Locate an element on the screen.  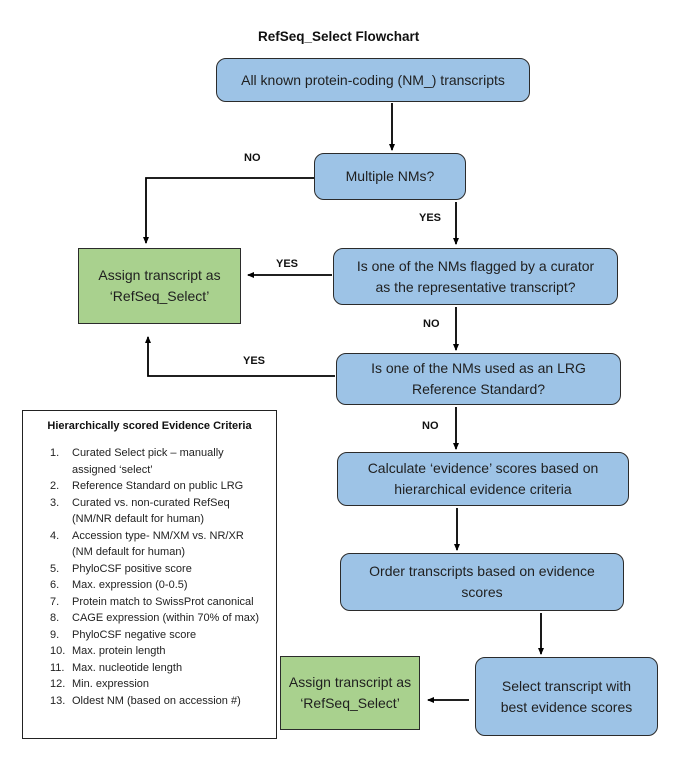
criteria-item-number: 13. is located at coordinates (58, 700).